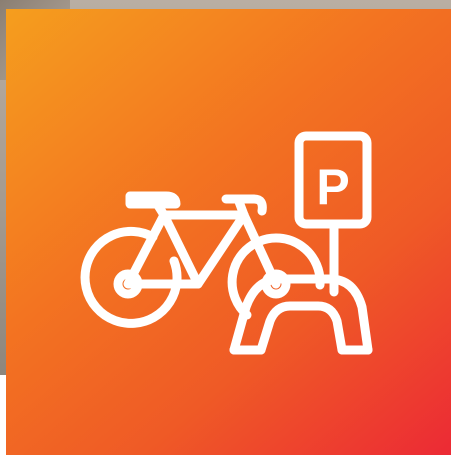 The image size is (451, 455). What do you see at coordinates (202, 240) in the screenshot?
I see `bicycle-frame-icon` at bounding box center [202, 240].